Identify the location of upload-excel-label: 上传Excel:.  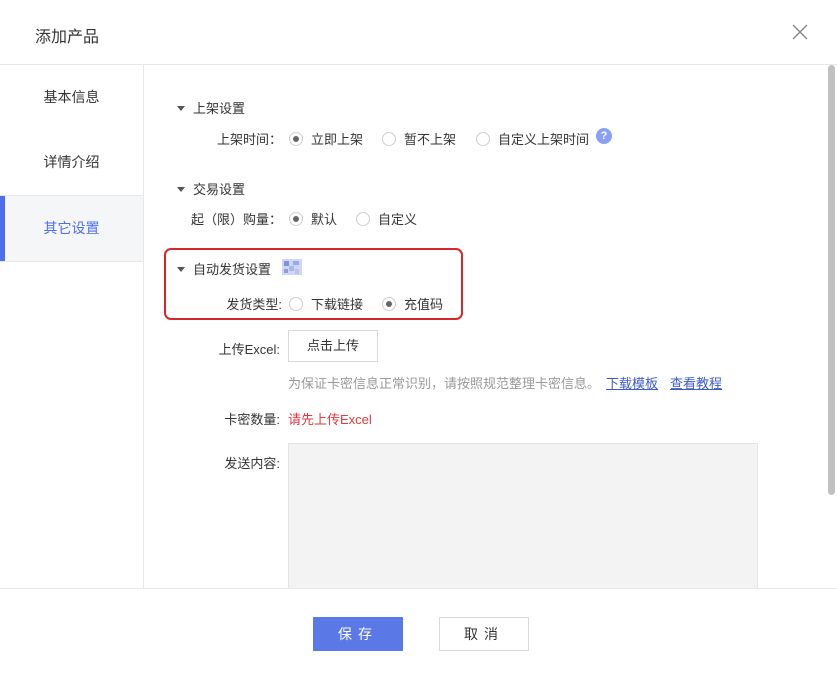
(249, 349).